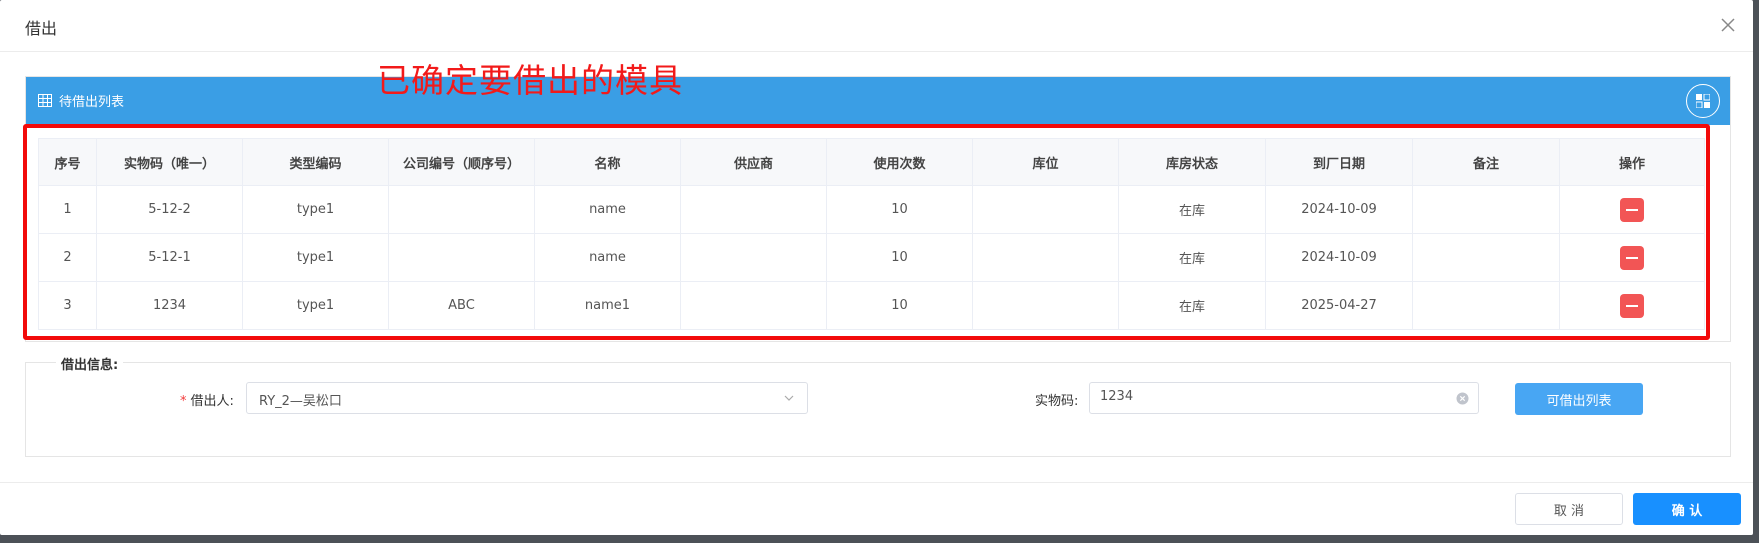 This screenshot has height=543, width=1759. I want to click on table-cell: 2, so click(67, 257).